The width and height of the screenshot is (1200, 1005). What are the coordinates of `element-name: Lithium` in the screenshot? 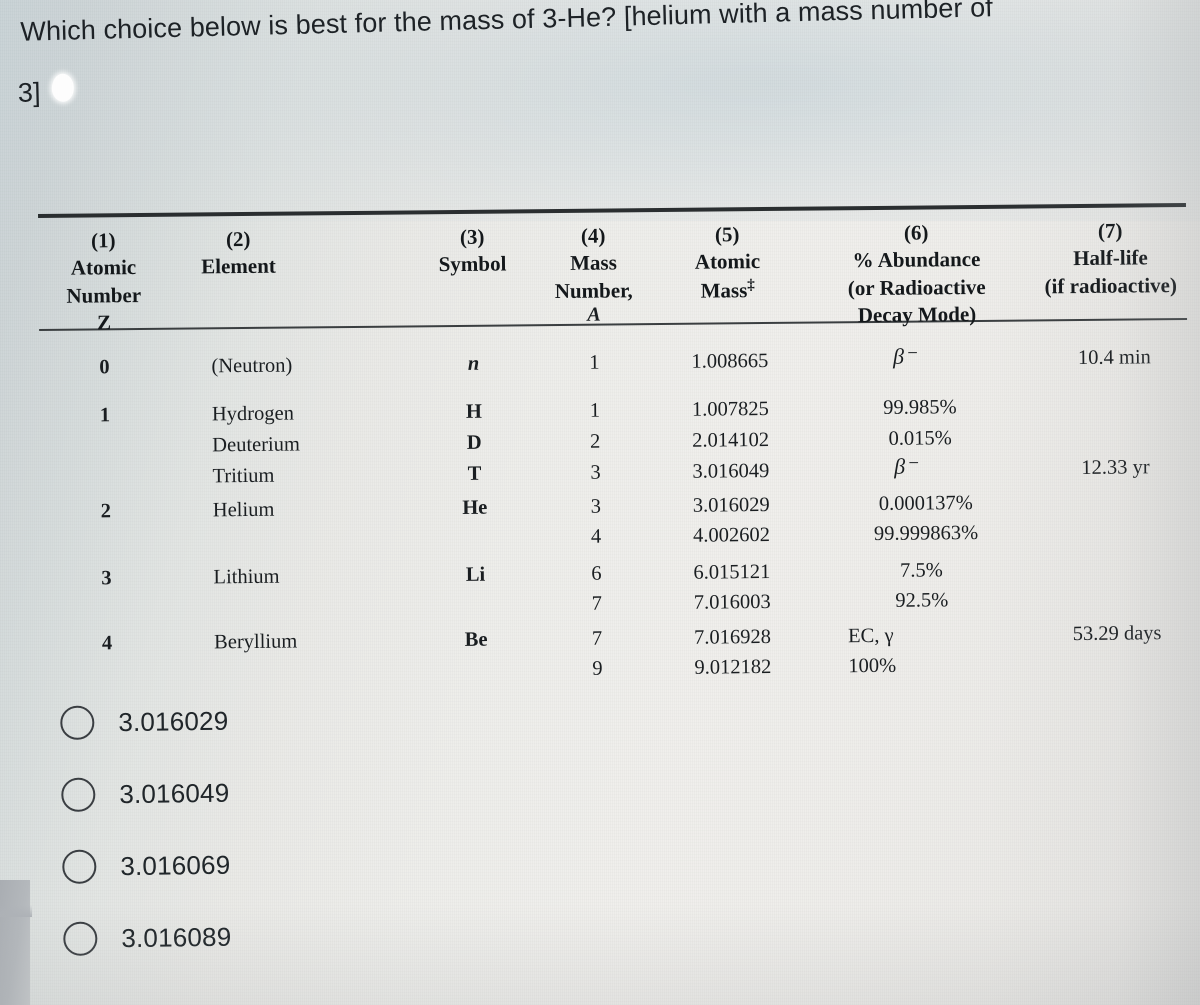 It's located at (246, 577).